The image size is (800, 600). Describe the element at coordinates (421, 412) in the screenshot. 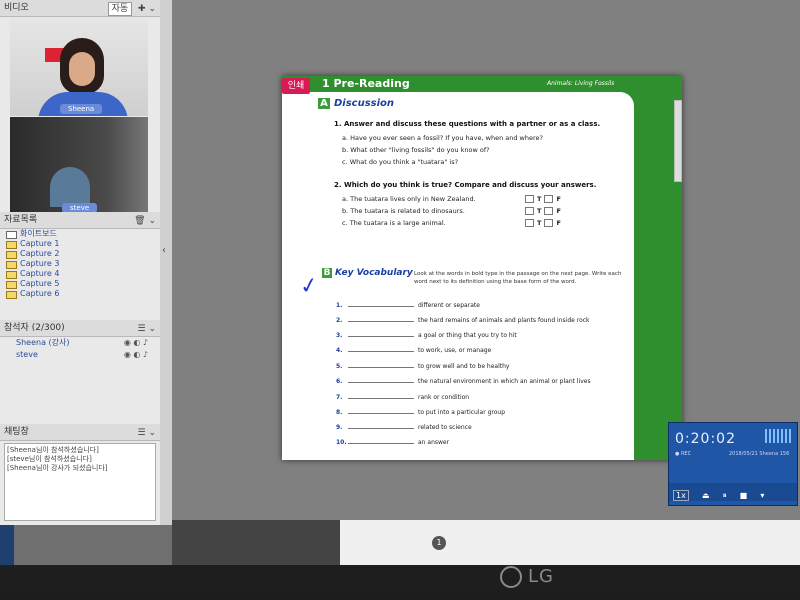

I see `vocab-row: 8. to put into a particular group` at that location.